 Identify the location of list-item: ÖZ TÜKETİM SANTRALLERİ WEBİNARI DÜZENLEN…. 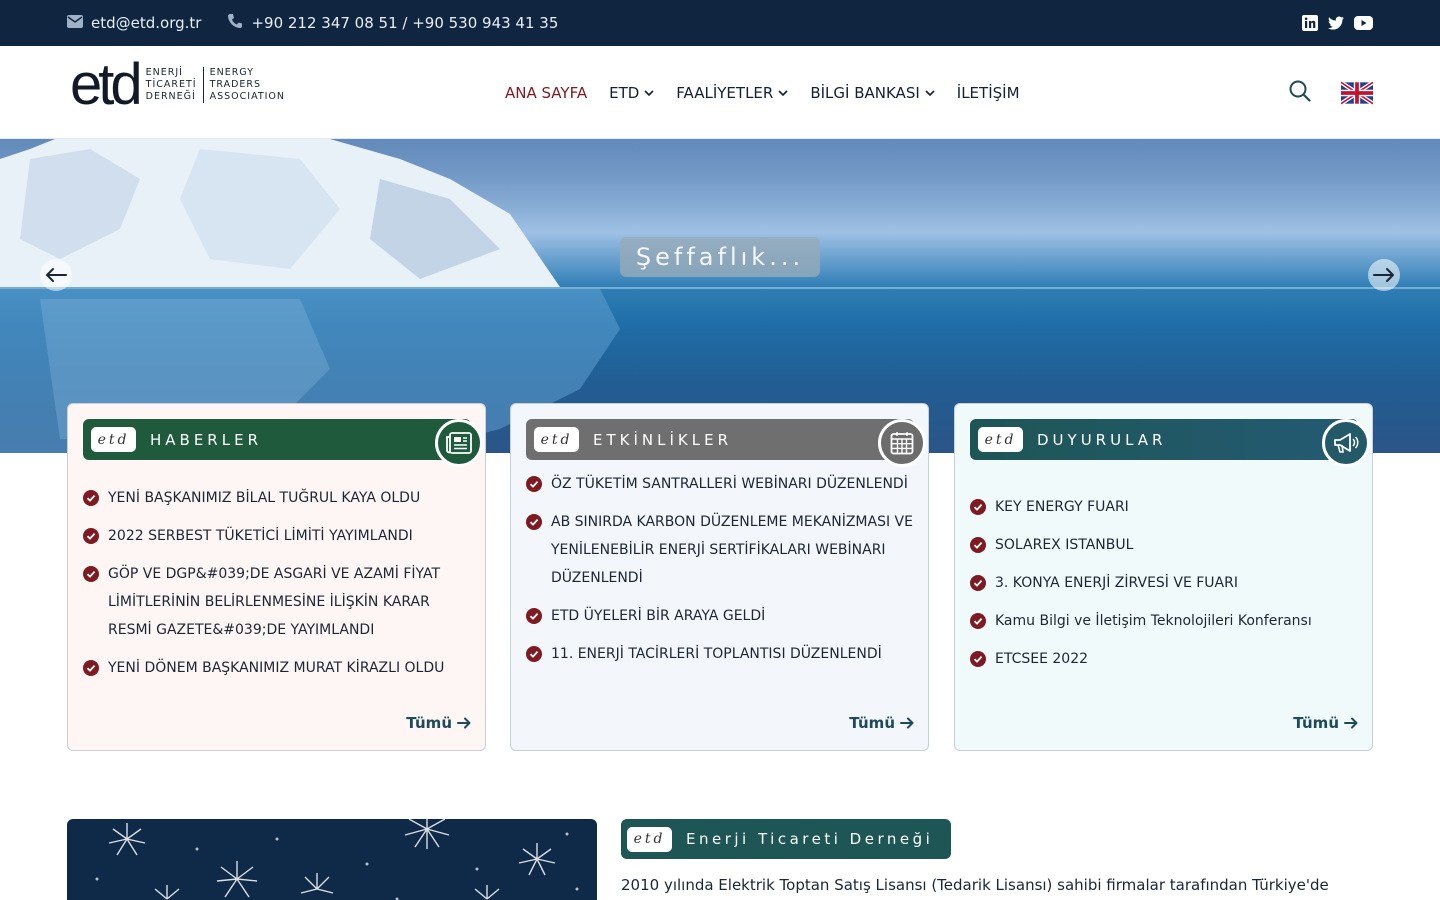
(720, 484).